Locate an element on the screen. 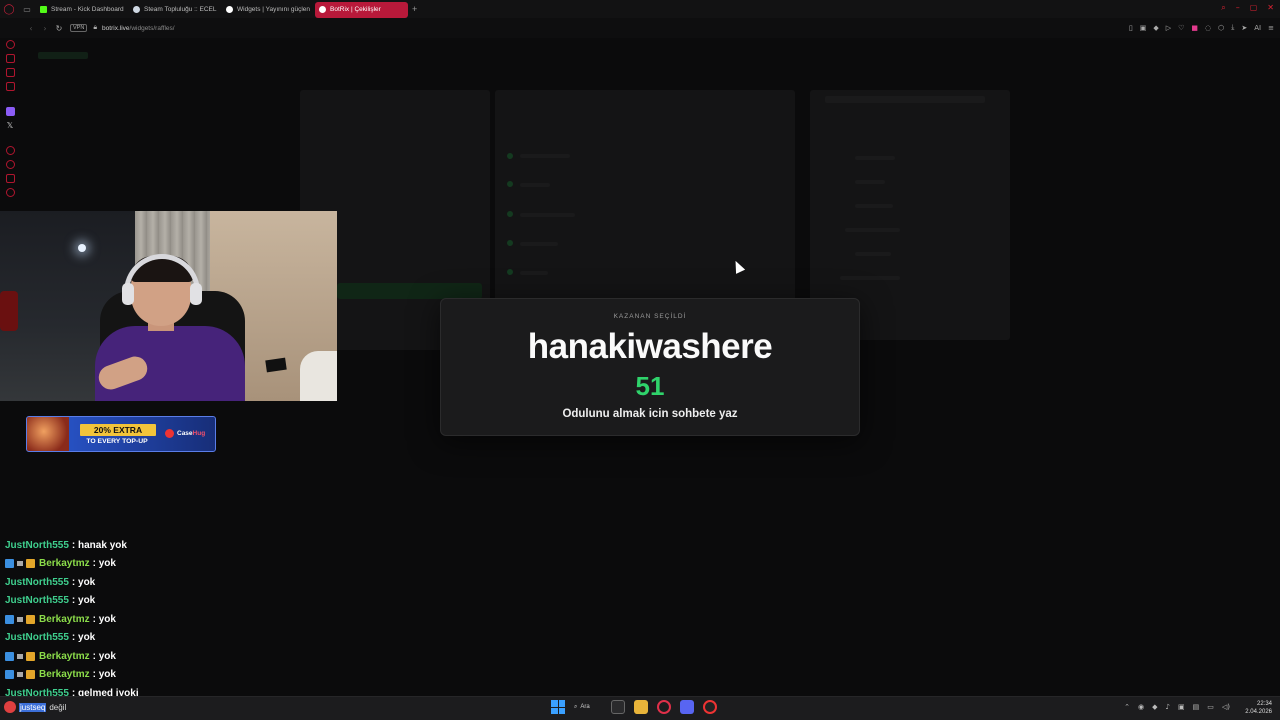 This screenshot has width=1280, height=720. taskbar-search: ⌕ Ara is located at coordinates (588, 707).